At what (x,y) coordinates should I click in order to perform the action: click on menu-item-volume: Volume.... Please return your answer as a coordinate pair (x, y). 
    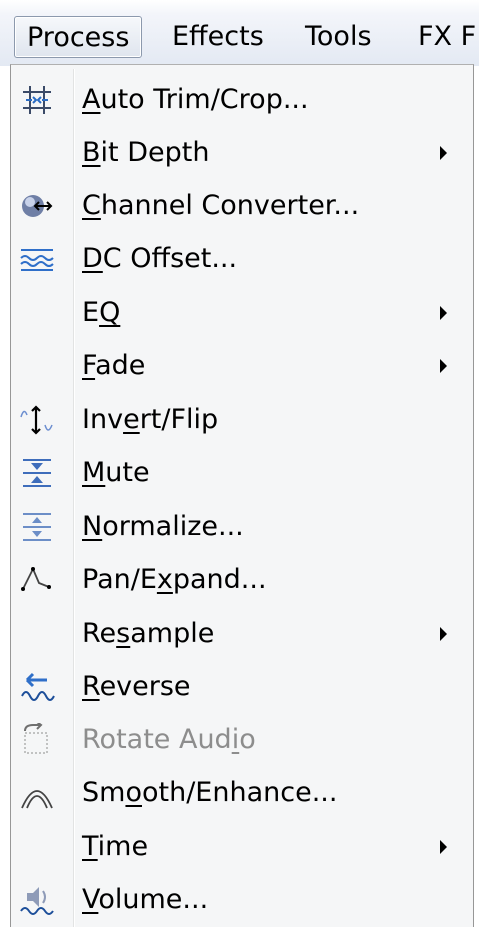
    Looking at the image, I should click on (242, 899).